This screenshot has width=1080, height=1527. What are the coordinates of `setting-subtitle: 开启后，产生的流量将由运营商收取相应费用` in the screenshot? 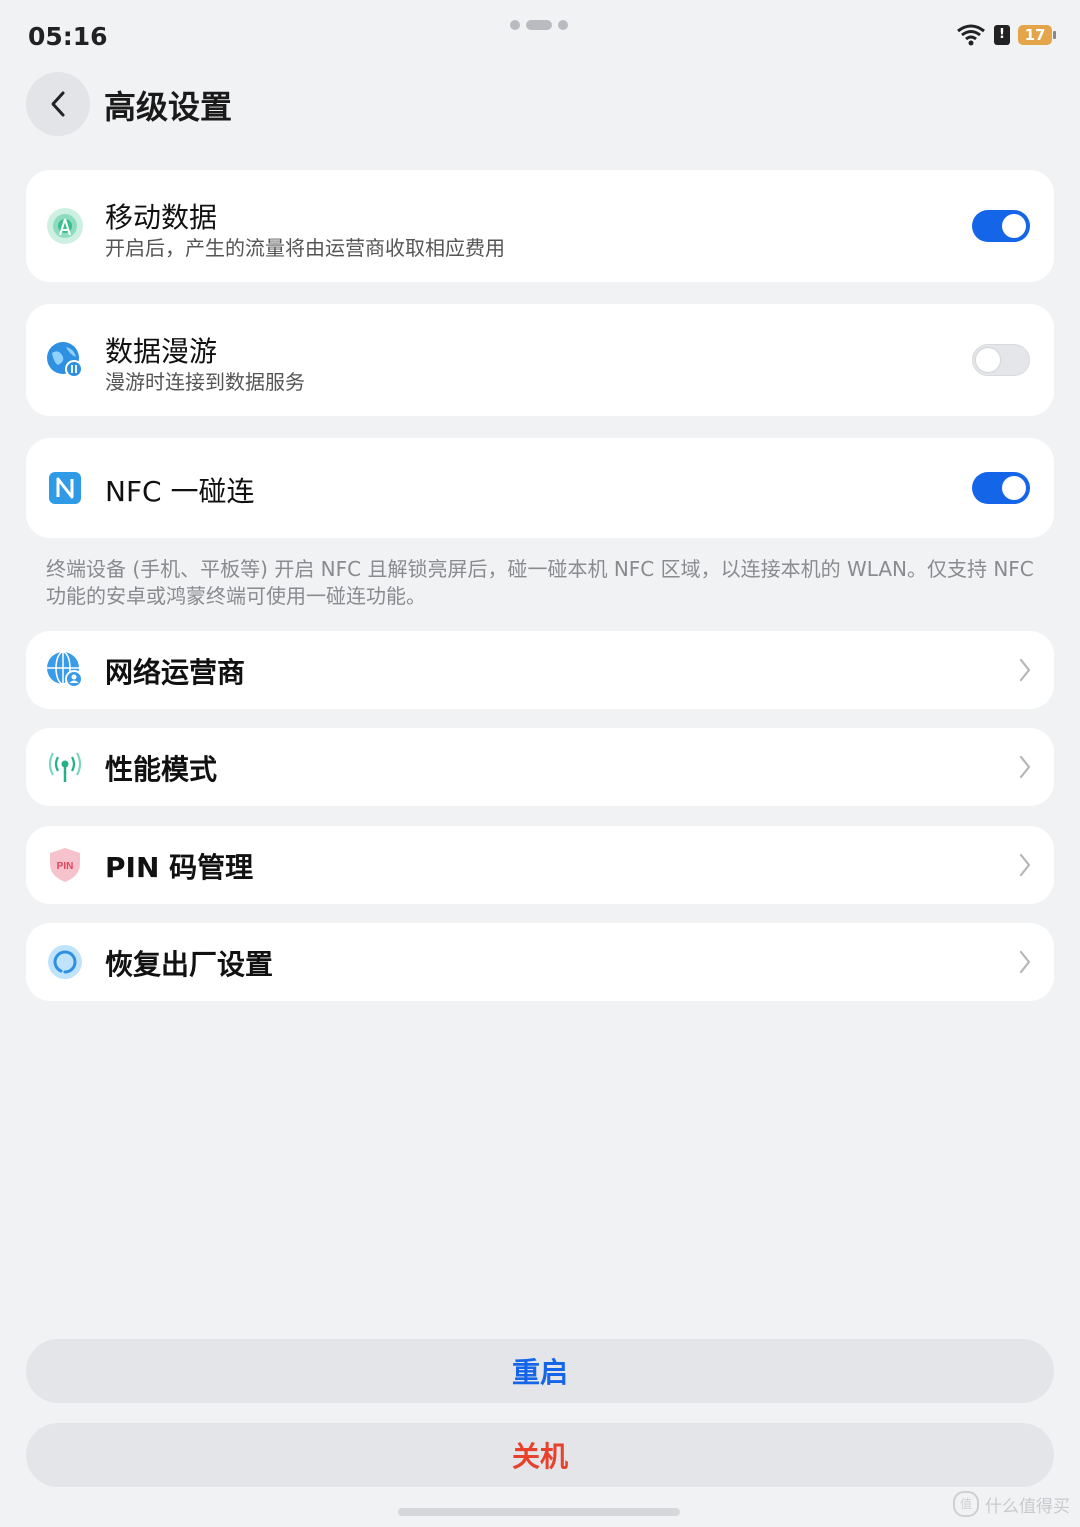 It's located at (305, 248).